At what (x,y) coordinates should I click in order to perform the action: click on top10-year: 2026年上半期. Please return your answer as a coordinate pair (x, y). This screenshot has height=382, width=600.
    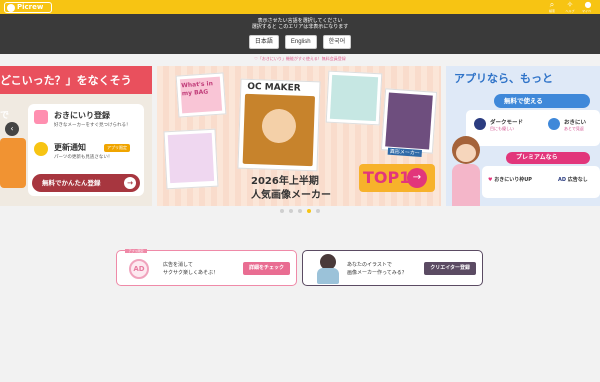
    Looking at the image, I should click on (285, 181).